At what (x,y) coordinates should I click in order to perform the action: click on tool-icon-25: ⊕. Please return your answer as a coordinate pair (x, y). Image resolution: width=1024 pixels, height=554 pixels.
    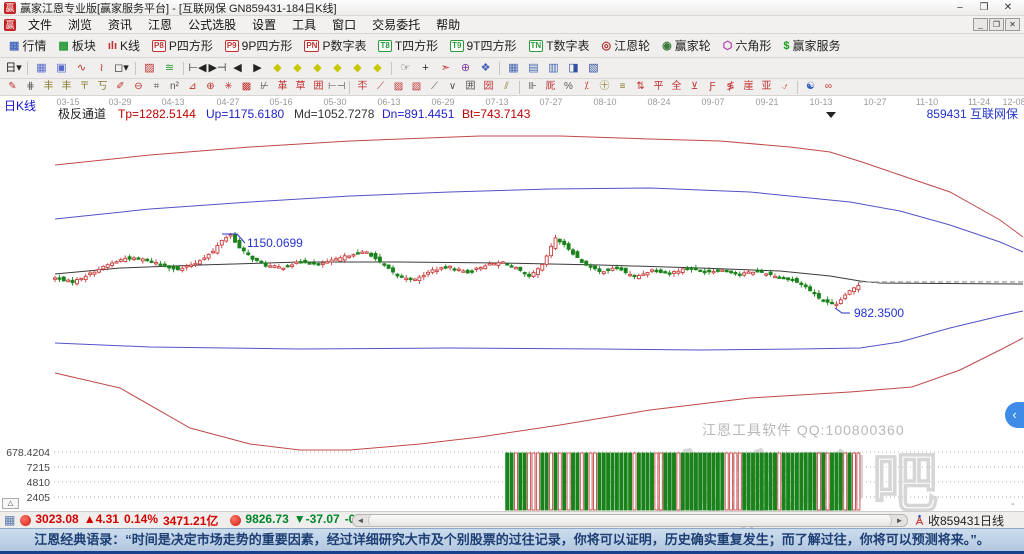
    Looking at the image, I should click on (465, 68).